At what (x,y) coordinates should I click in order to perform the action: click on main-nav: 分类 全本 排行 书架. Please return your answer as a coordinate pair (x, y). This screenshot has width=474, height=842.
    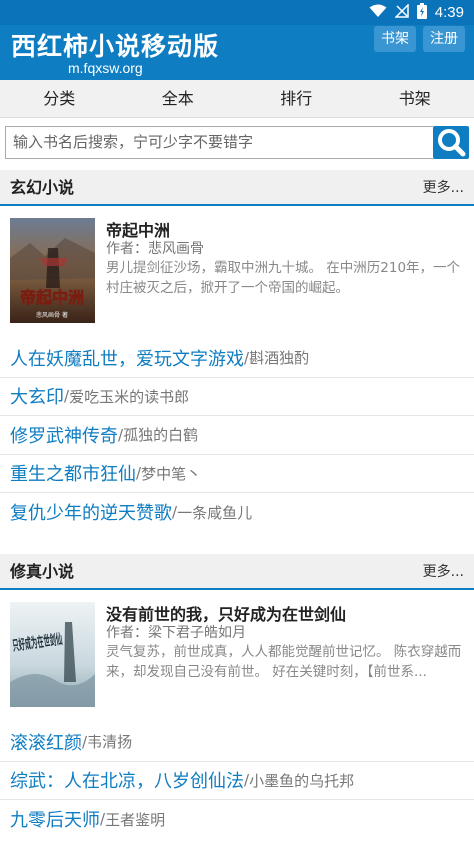
    Looking at the image, I should click on (237, 99).